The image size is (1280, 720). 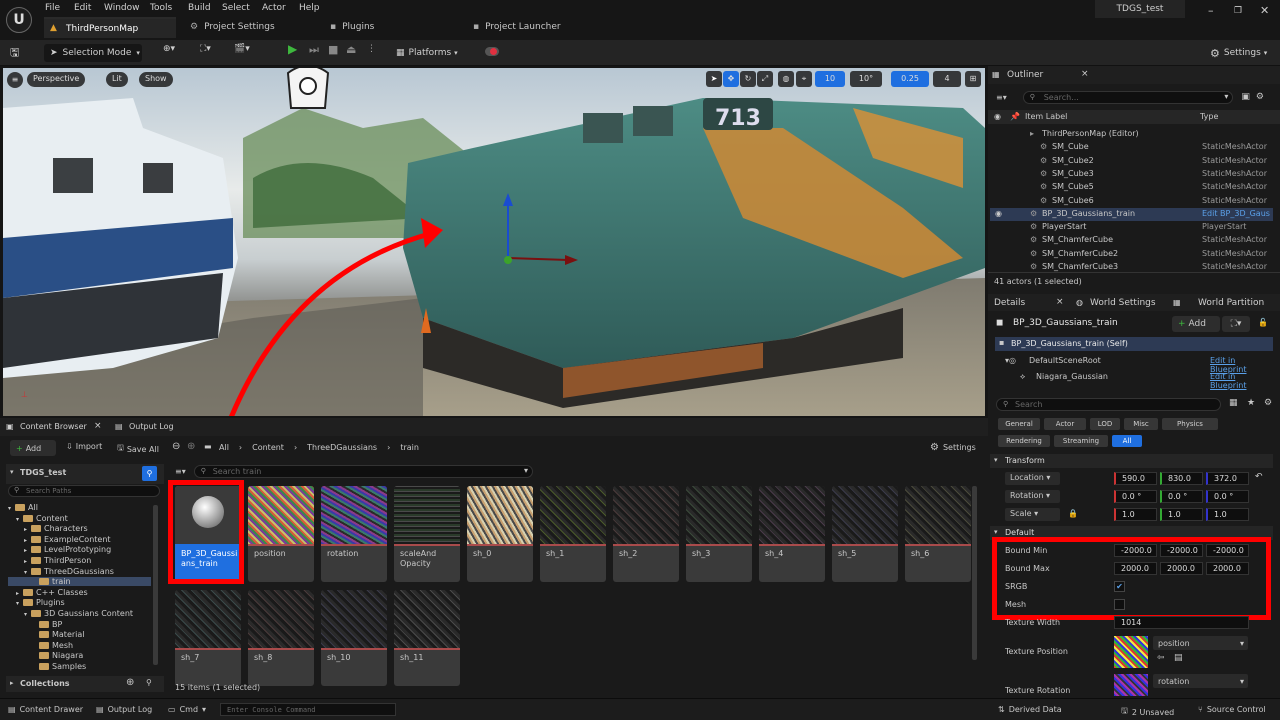 What do you see at coordinates (910, 79) in the screenshot?
I see `scale-snap-button: 0.25` at bounding box center [910, 79].